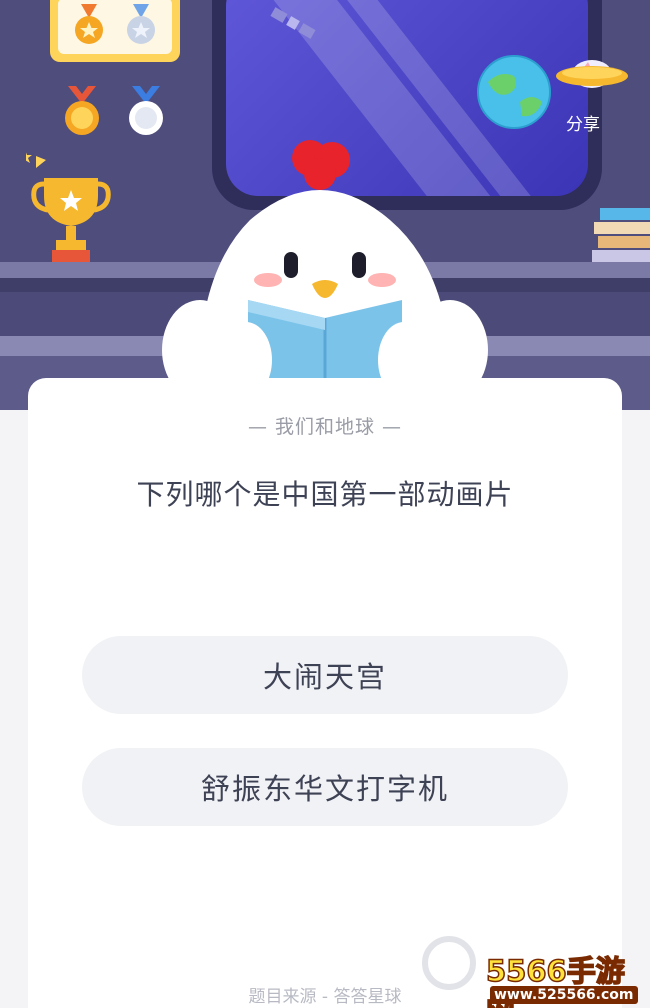  What do you see at coordinates (325, 675) in the screenshot?
I see `answer-option-1: 大闹天宫` at bounding box center [325, 675].